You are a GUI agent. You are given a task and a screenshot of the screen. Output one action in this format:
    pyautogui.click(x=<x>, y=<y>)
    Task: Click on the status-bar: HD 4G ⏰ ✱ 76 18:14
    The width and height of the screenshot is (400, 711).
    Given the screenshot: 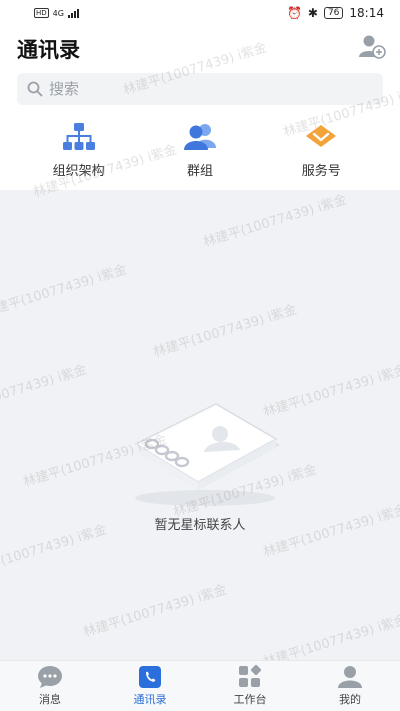 What is the action you would take?
    pyautogui.click(x=200, y=13)
    